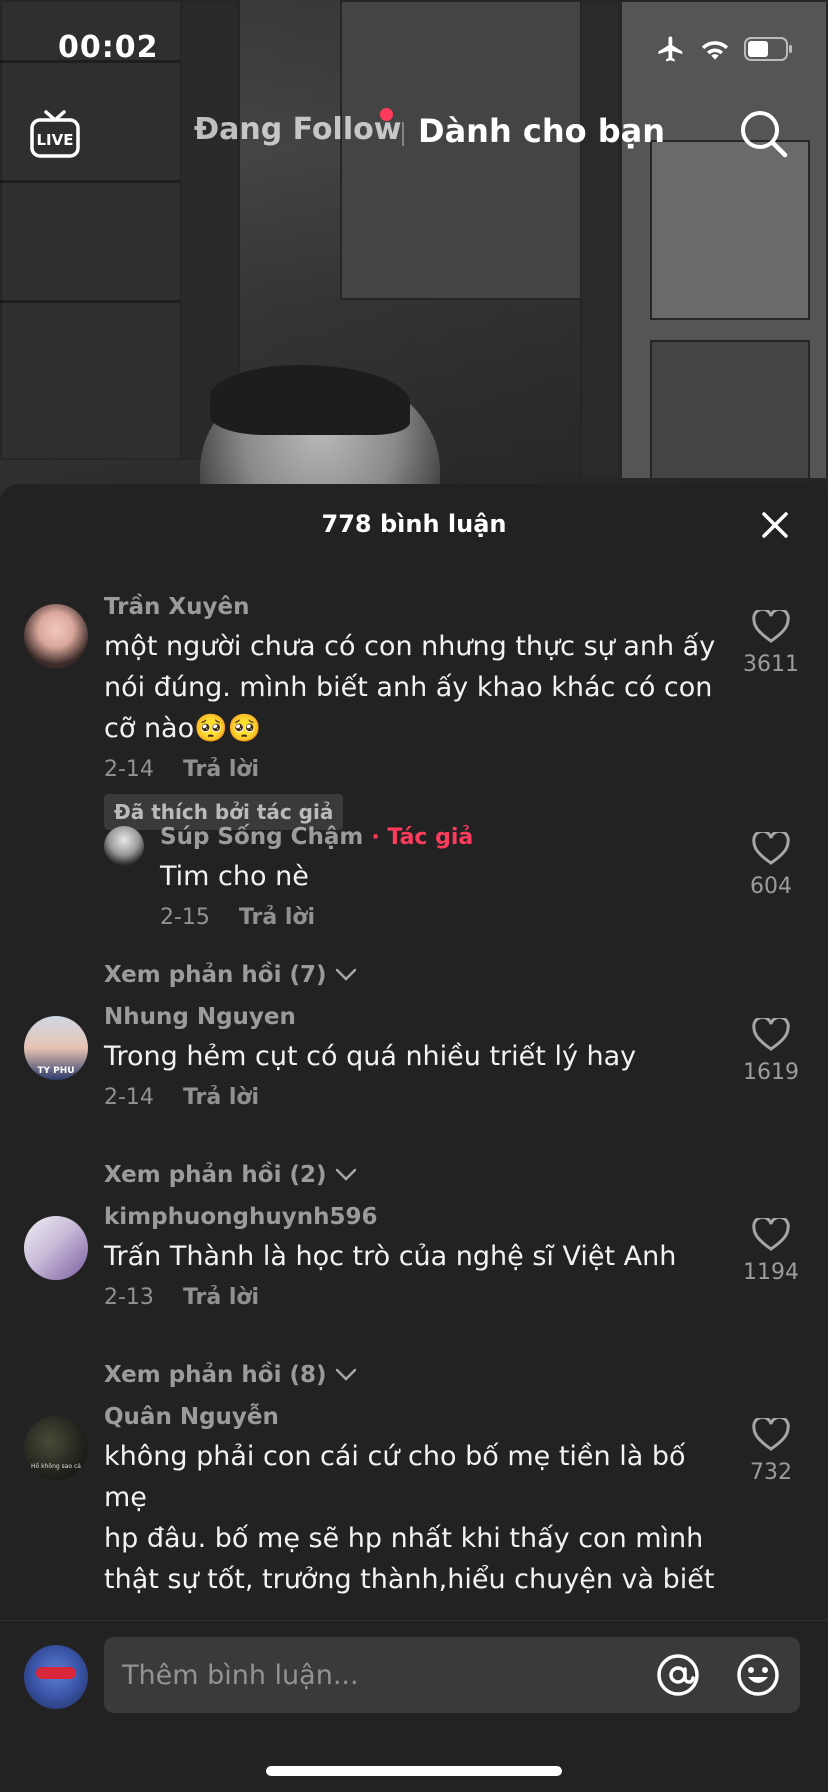 The image size is (828, 1792). I want to click on comment-username: Trần Xuyên, so click(416, 607).